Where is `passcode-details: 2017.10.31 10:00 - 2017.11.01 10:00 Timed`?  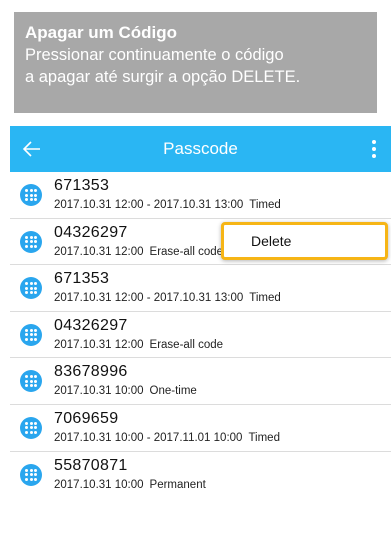
passcode-details: 2017.10.31 10:00 - 2017.11.01 10:00 Timed is located at coordinates (167, 438).